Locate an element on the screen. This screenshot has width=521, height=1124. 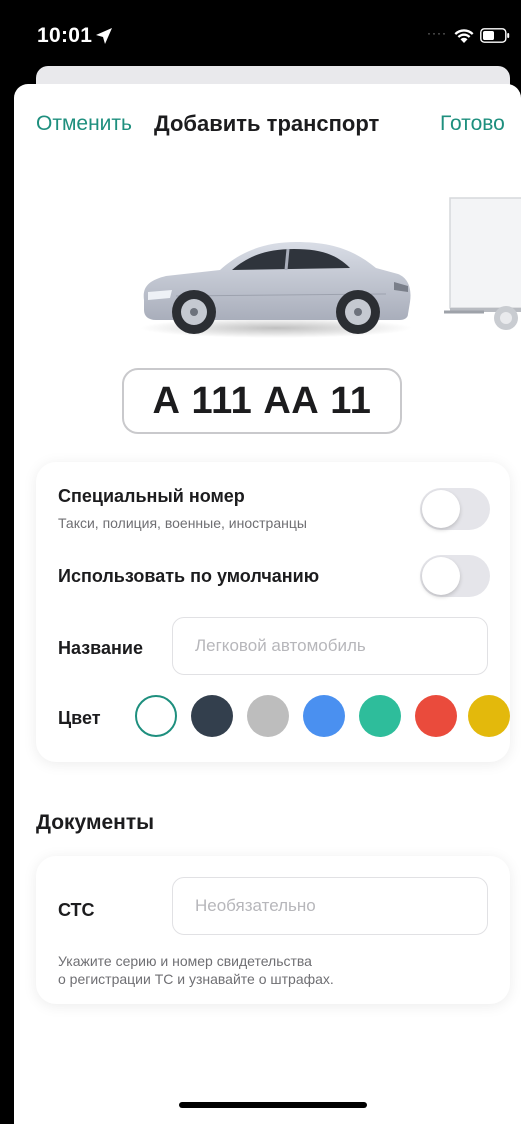
page-title: Добавить транспорт is located at coordinates (267, 123).